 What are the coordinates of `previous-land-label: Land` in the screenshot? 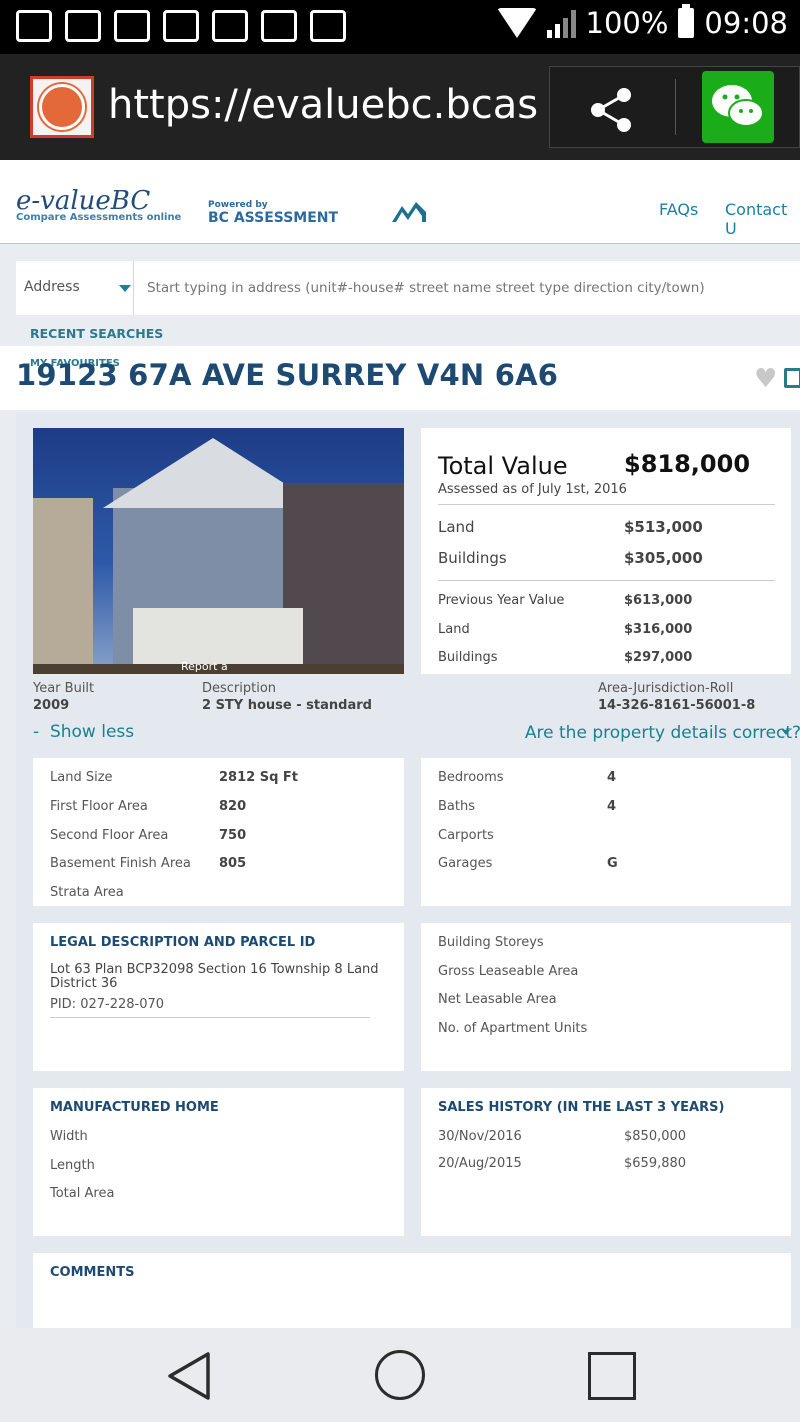 It's located at (454, 629).